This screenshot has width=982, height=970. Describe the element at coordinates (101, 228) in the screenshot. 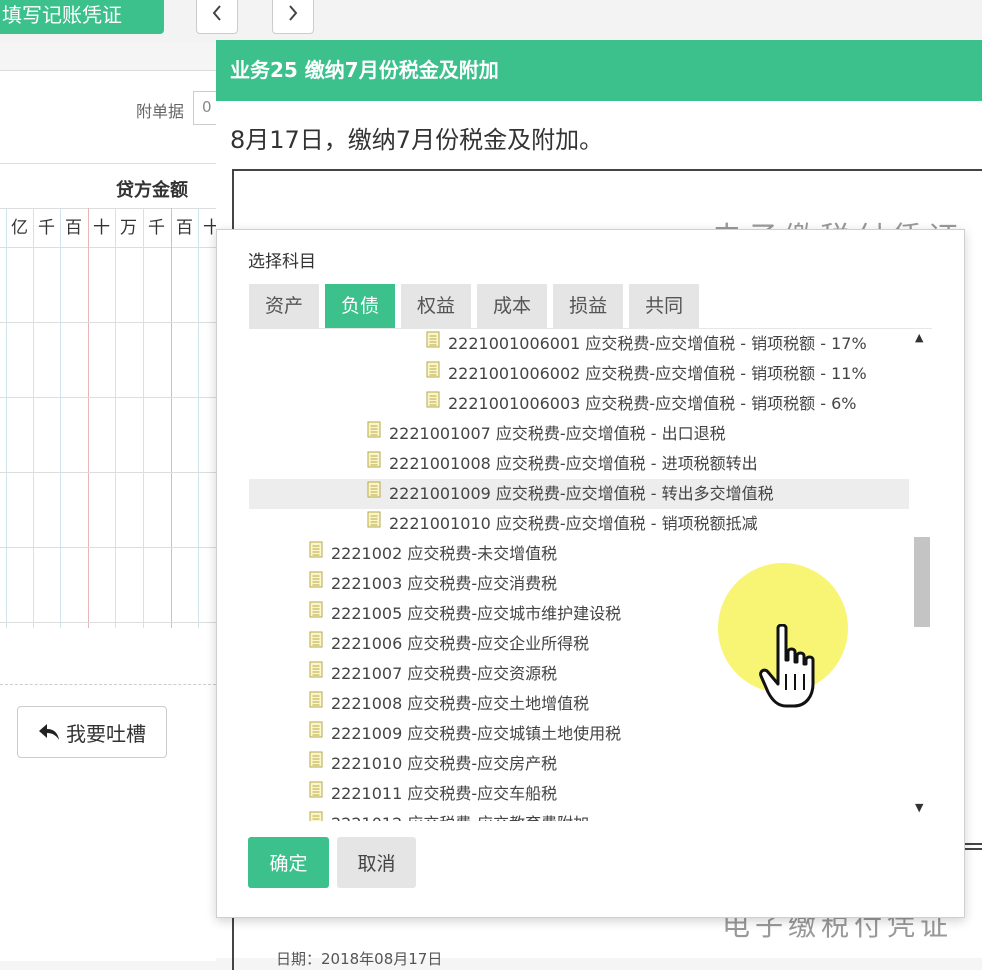

I see `digit-header: 十` at that location.